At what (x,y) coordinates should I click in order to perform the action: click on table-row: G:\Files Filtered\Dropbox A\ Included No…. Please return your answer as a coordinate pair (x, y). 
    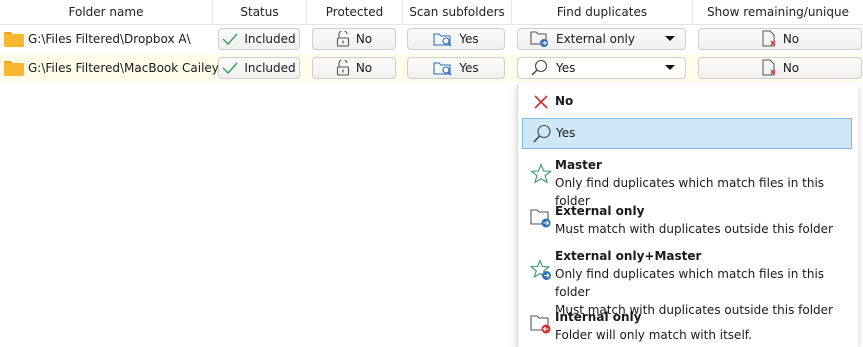
    Looking at the image, I should click on (431, 39).